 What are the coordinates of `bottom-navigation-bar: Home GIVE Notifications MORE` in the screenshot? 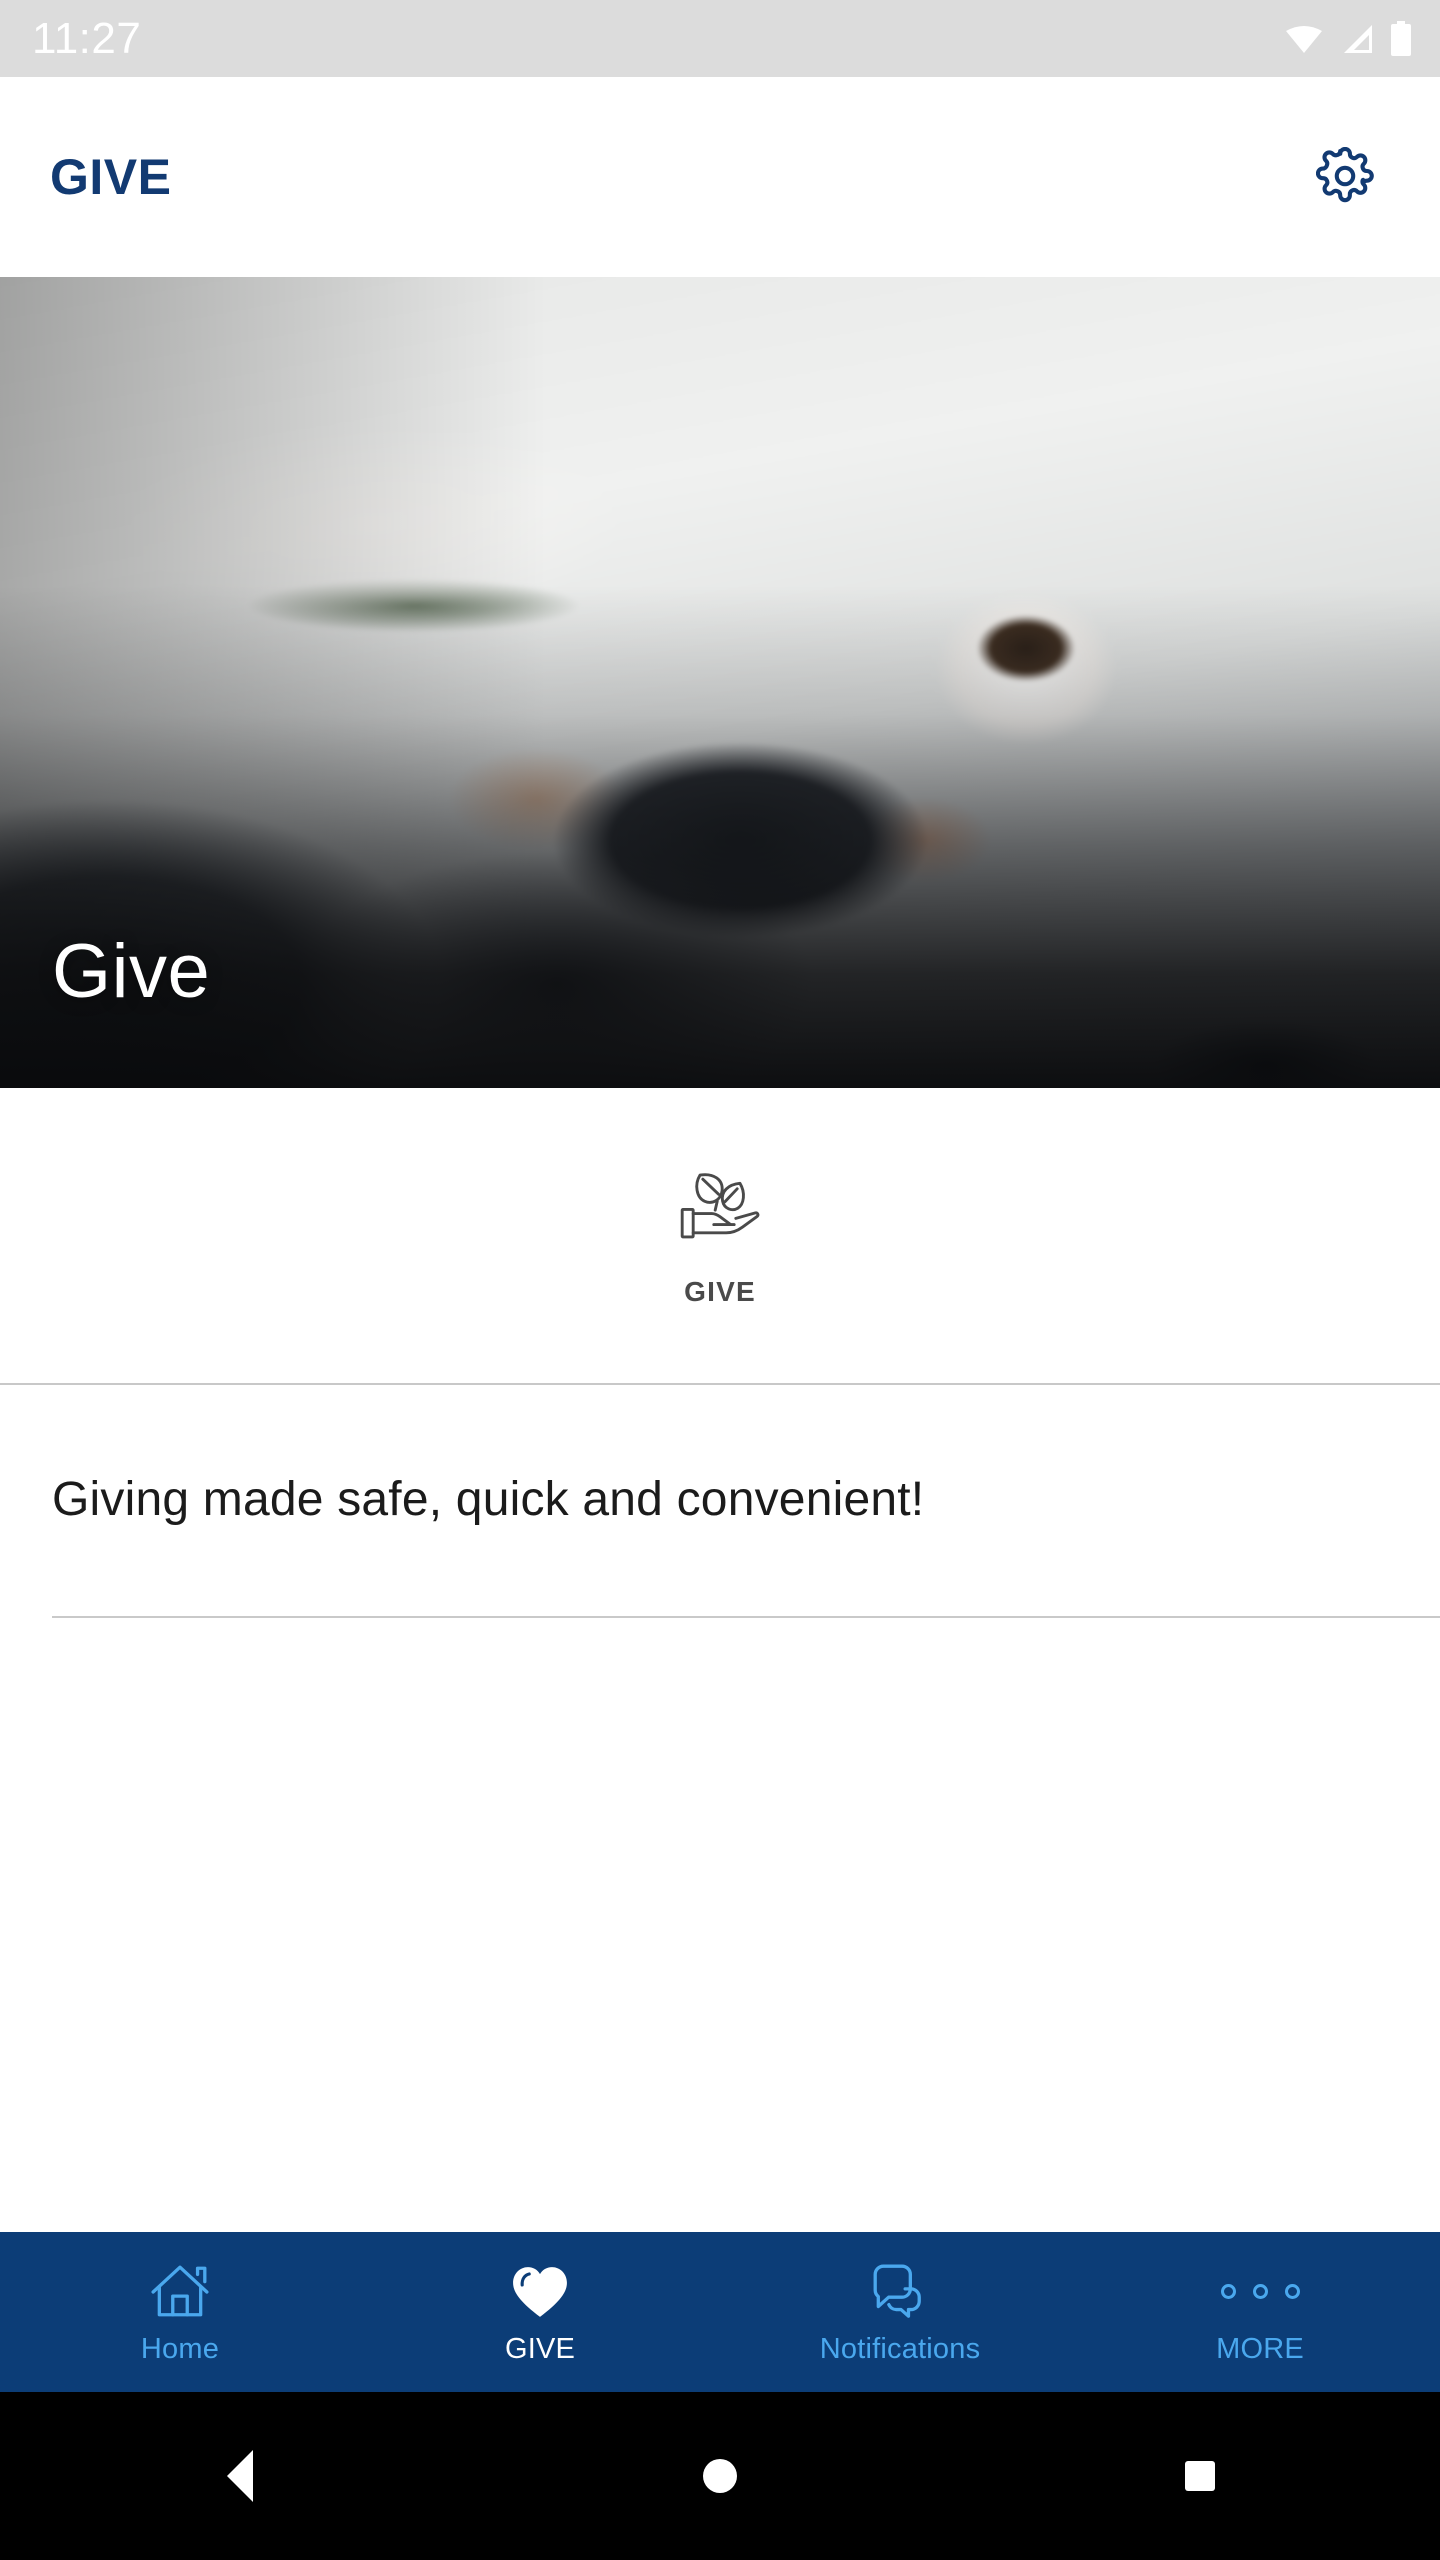 It's located at (720, 2312).